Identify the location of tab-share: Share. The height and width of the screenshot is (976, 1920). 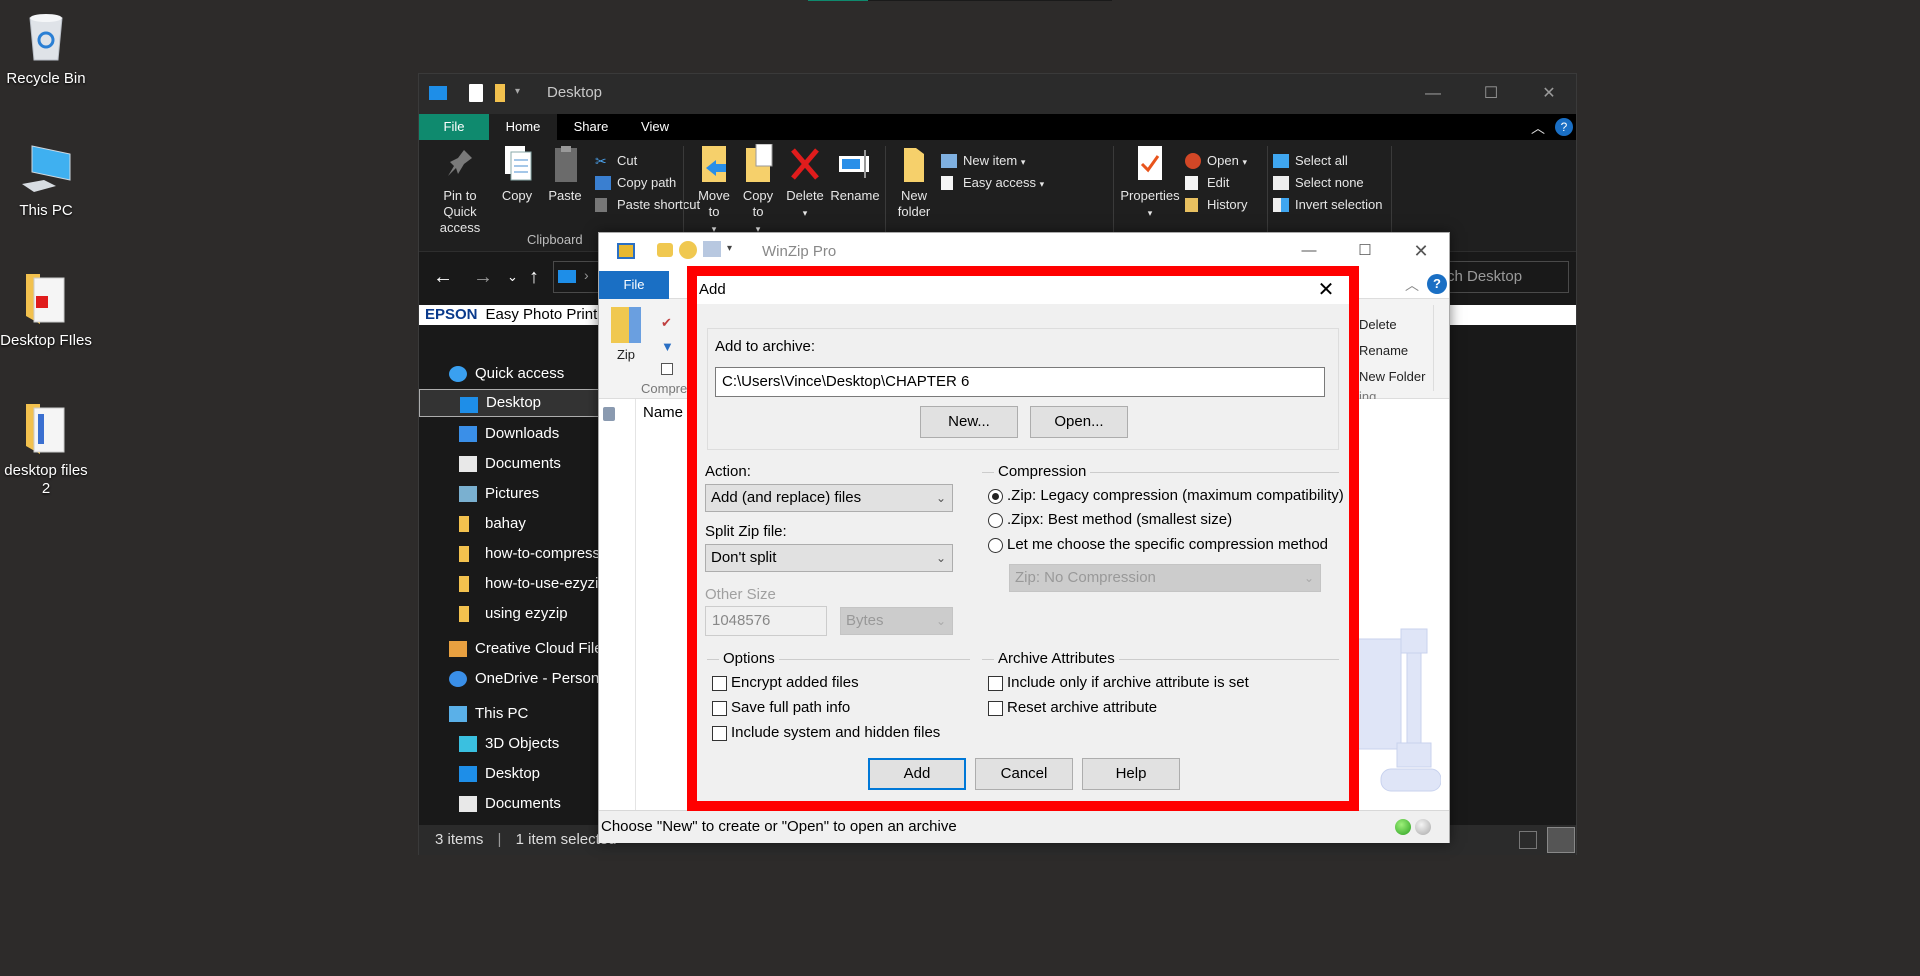
(591, 127).